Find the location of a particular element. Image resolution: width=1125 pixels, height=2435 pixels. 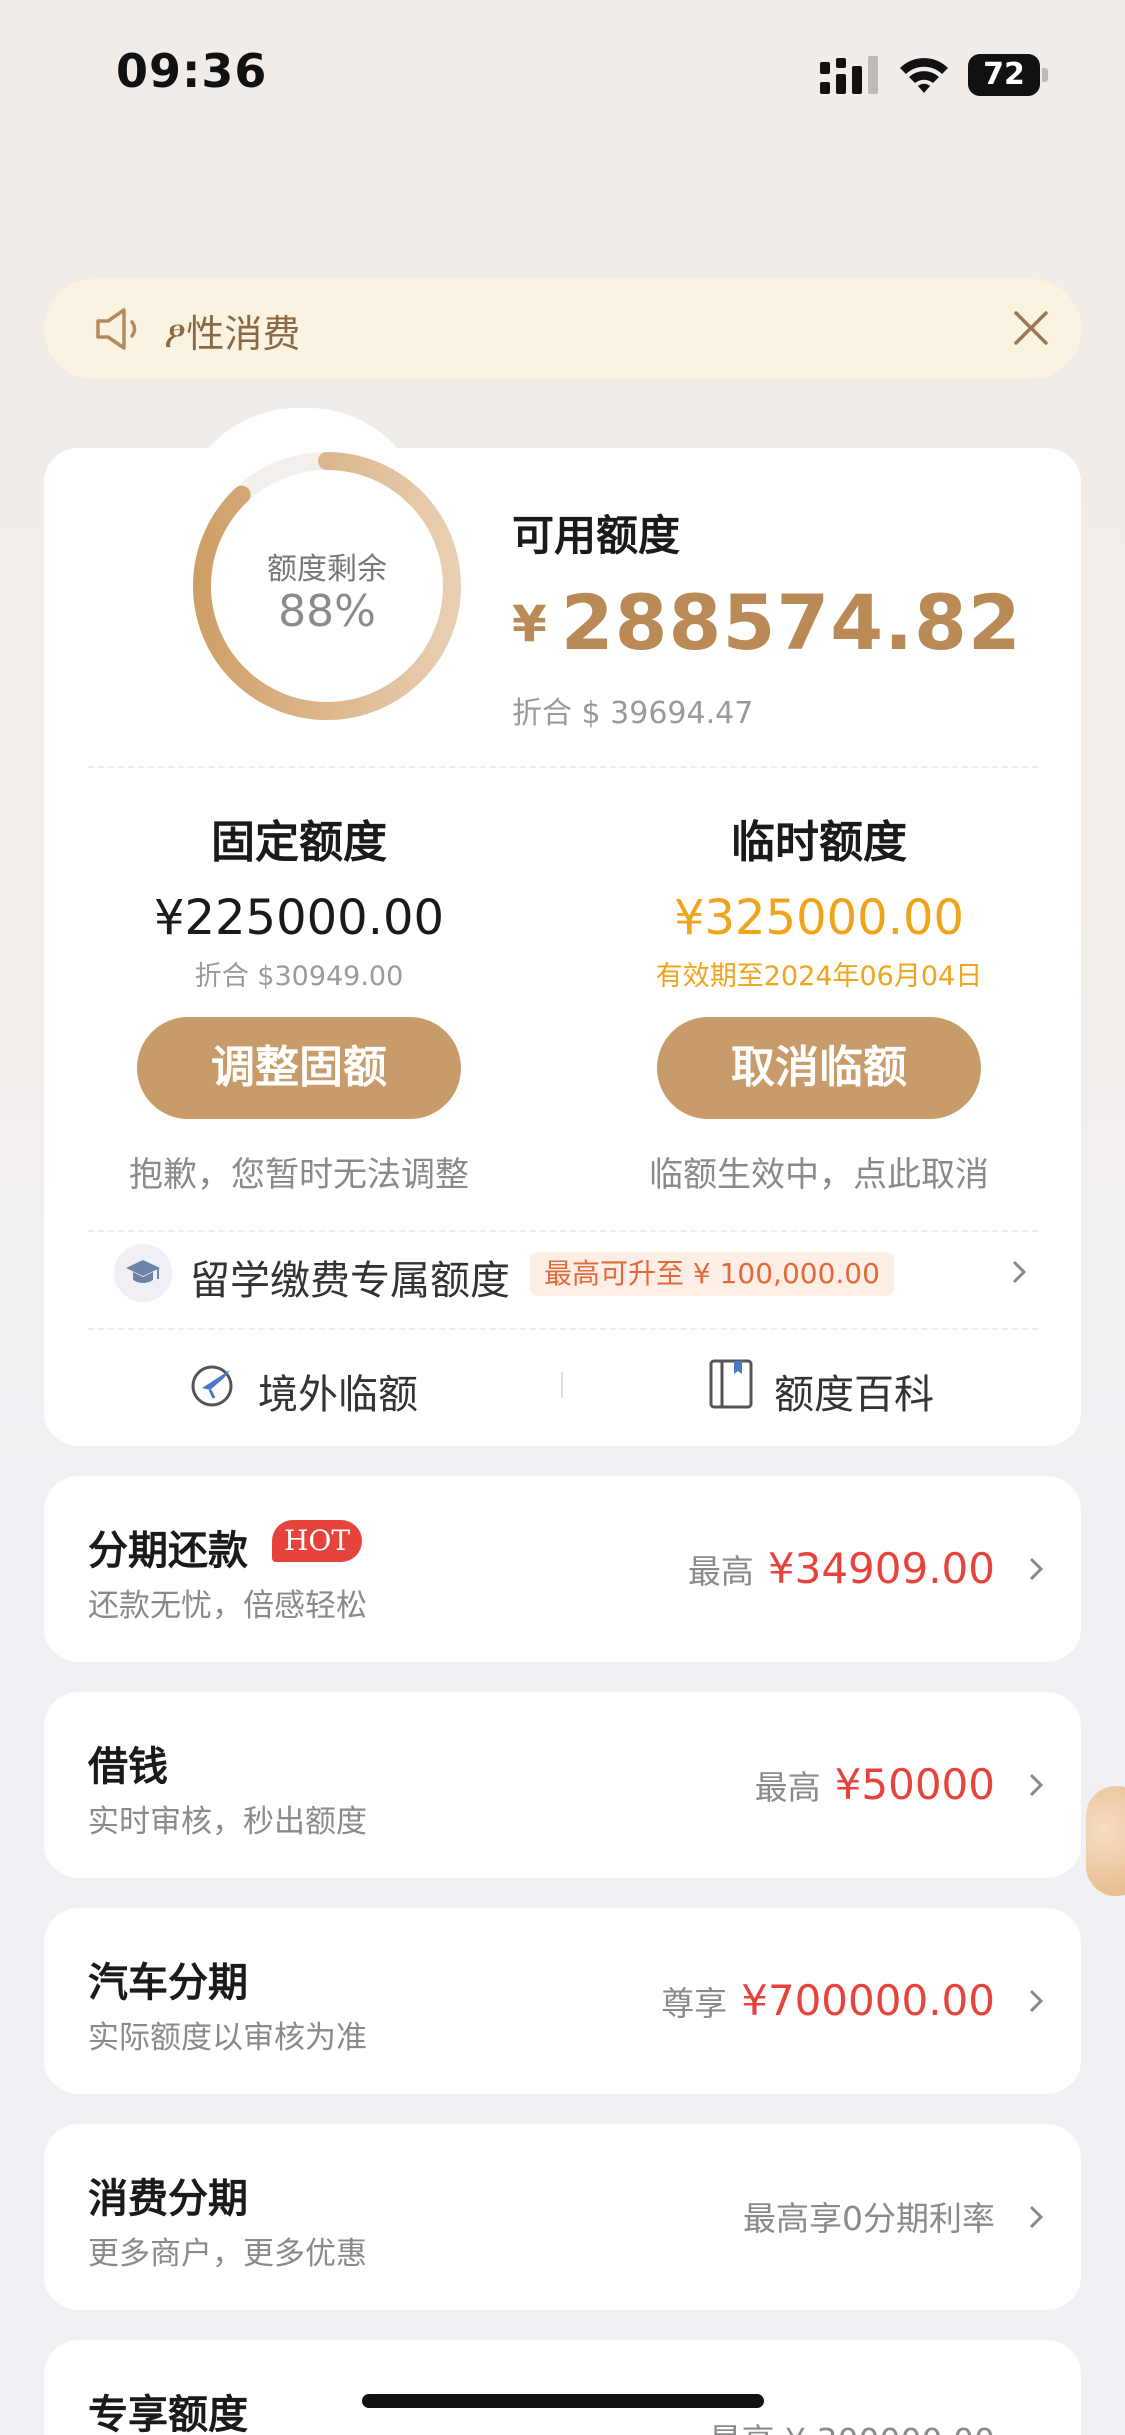

notice-bar: ፆ性消费 is located at coordinates (562, 329).